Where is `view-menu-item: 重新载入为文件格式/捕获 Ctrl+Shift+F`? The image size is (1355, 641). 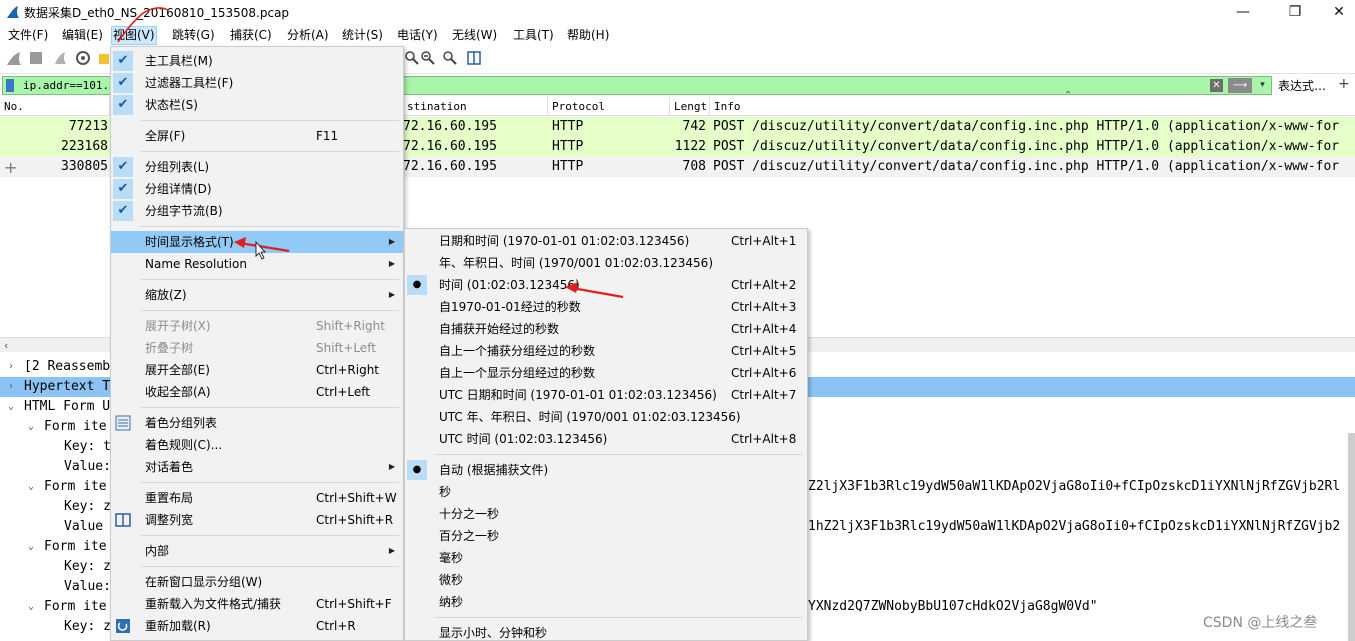
view-menu-item: 重新载入为文件格式/捕获 Ctrl+Shift+F is located at coordinates (257, 604).